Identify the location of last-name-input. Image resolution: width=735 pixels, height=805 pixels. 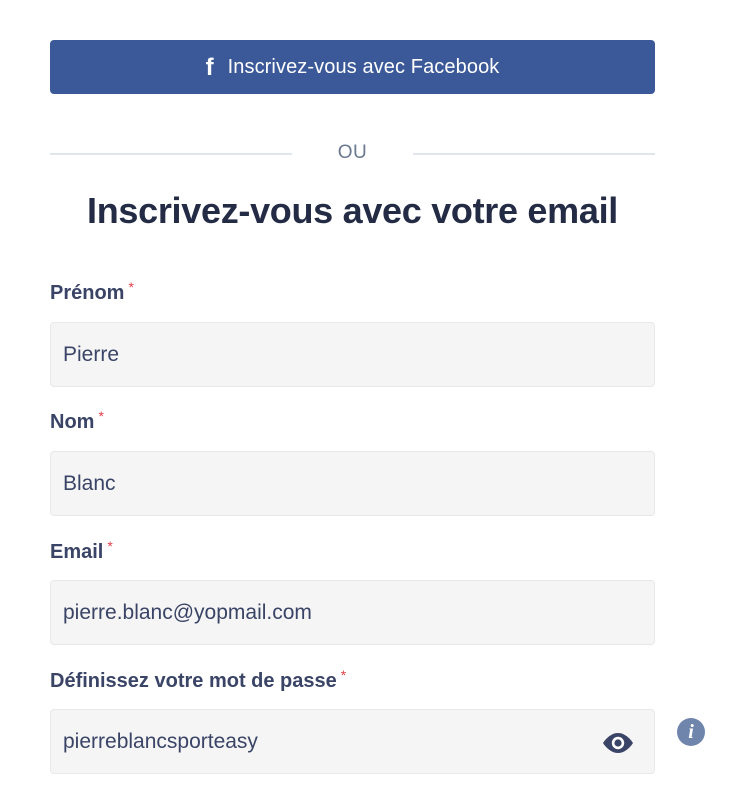
(352, 483).